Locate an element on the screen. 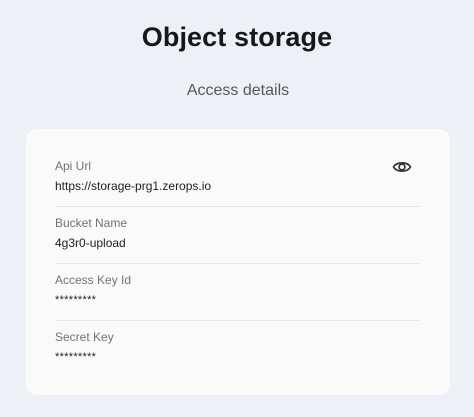  bucket-name-value: 4g3r0-upload is located at coordinates (90, 243).